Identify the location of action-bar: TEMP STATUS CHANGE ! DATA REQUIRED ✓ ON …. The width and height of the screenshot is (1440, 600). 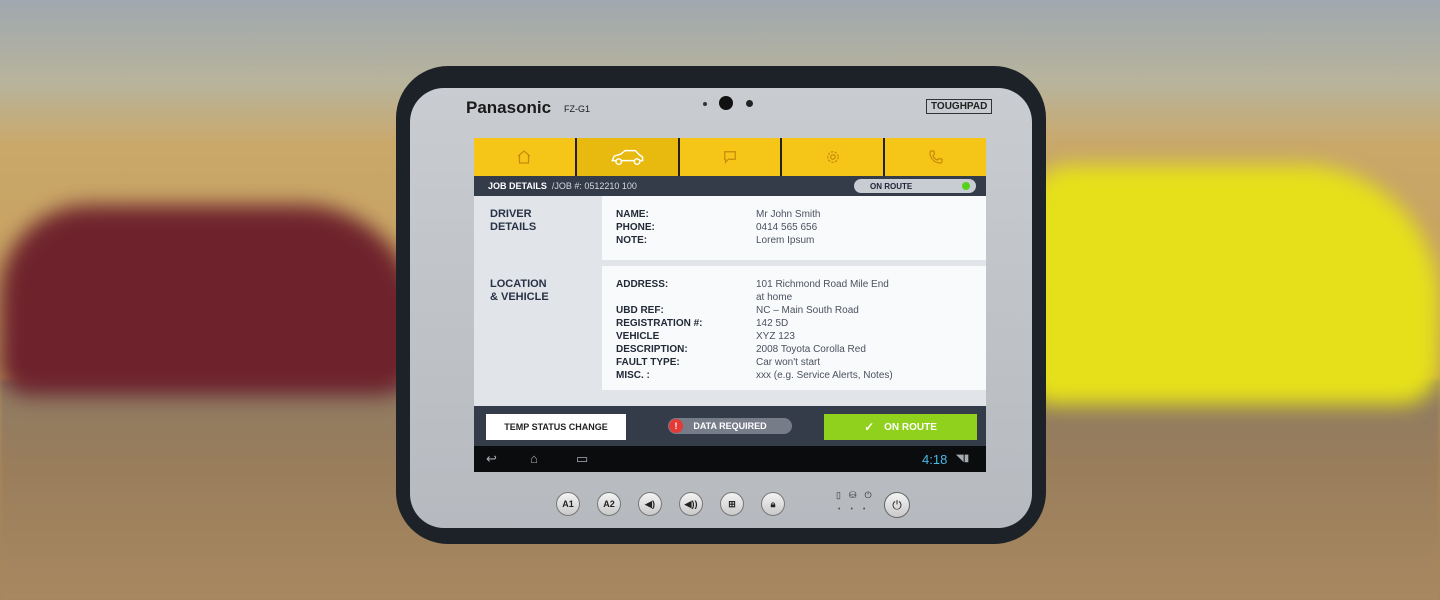
(730, 426).